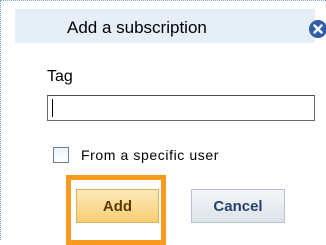  I want to click on dialog-title-bar: Add a subscription, so click(170, 26).